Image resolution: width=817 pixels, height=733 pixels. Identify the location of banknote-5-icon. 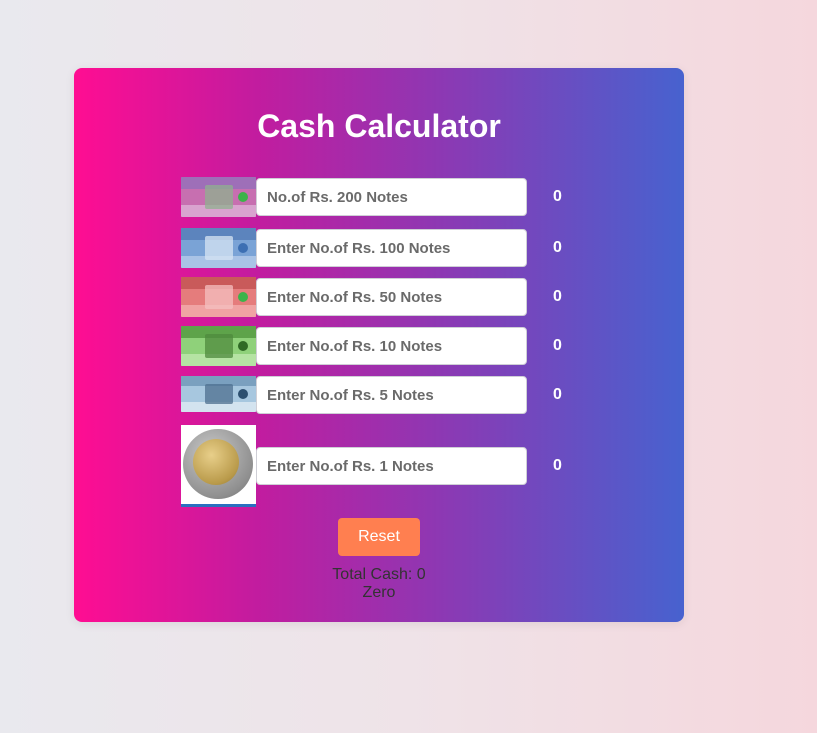
(218, 394).